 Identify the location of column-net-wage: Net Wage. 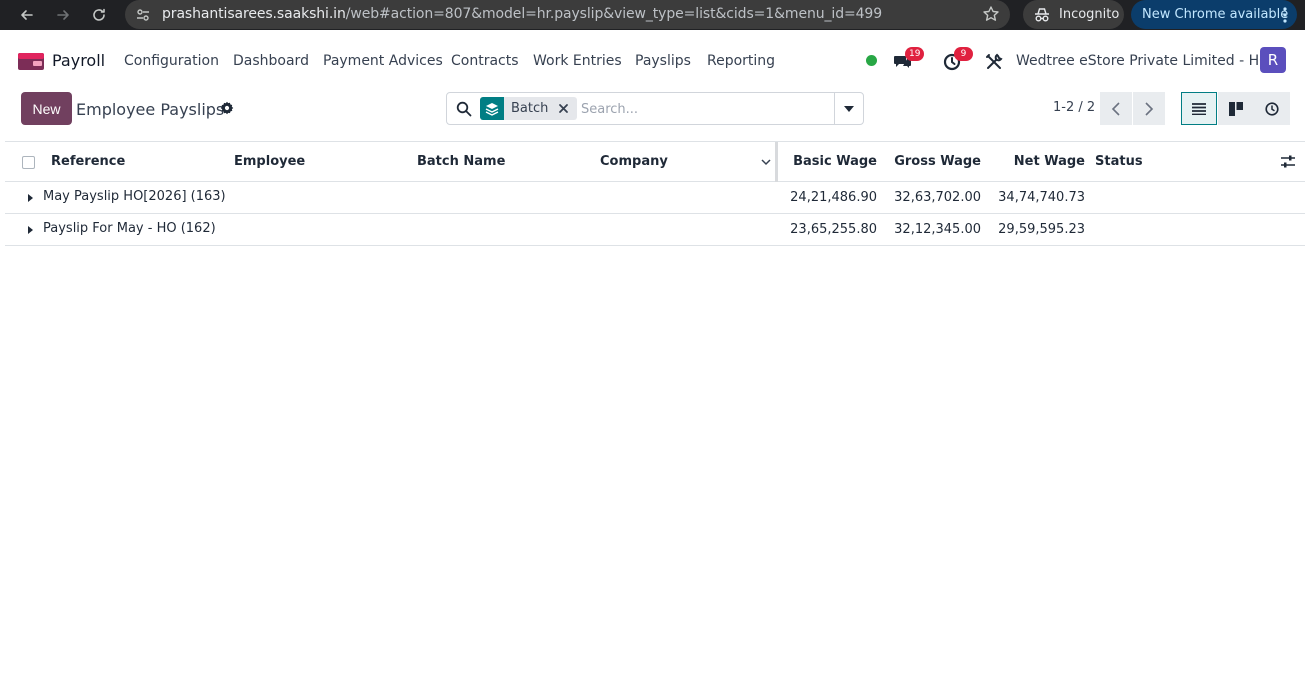
(1039, 161).